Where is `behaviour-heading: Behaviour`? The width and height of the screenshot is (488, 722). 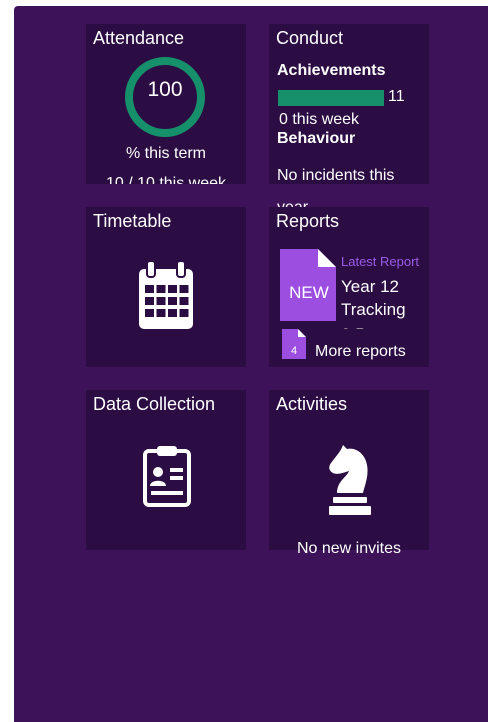 behaviour-heading: Behaviour is located at coordinates (316, 138).